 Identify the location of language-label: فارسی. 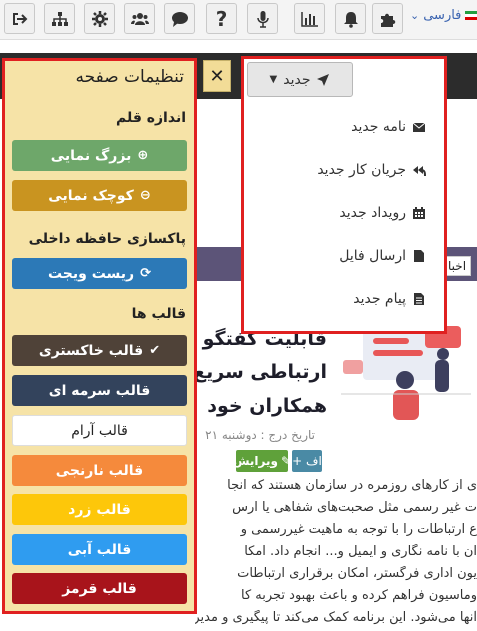
(442, 15).